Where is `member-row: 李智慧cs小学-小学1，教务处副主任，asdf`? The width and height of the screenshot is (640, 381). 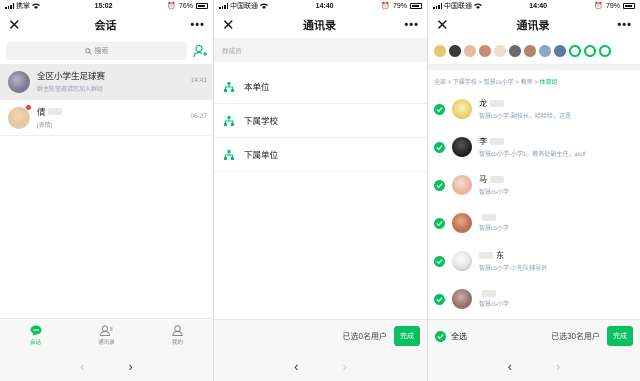 member-row: 李智慧cs小学-小学1，教务处副主任，asdf is located at coordinates (534, 147).